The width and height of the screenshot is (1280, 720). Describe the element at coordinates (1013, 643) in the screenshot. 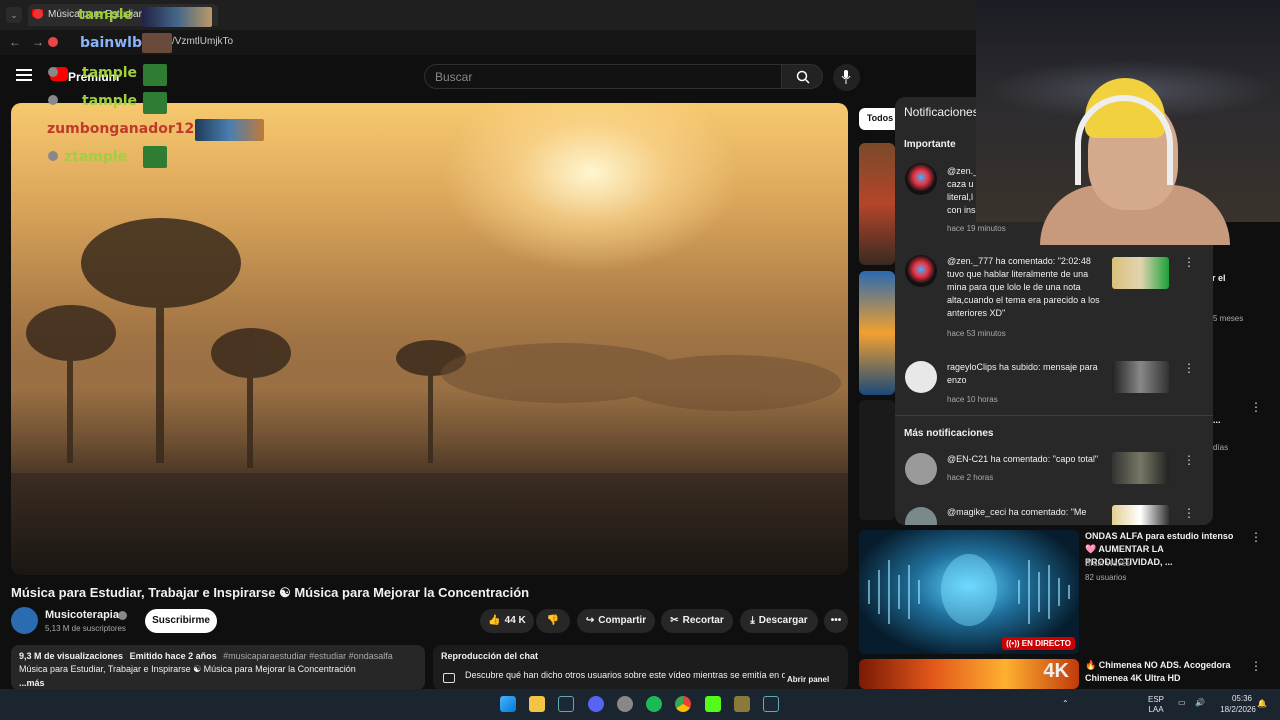

I see `live-icon: ((•))` at that location.